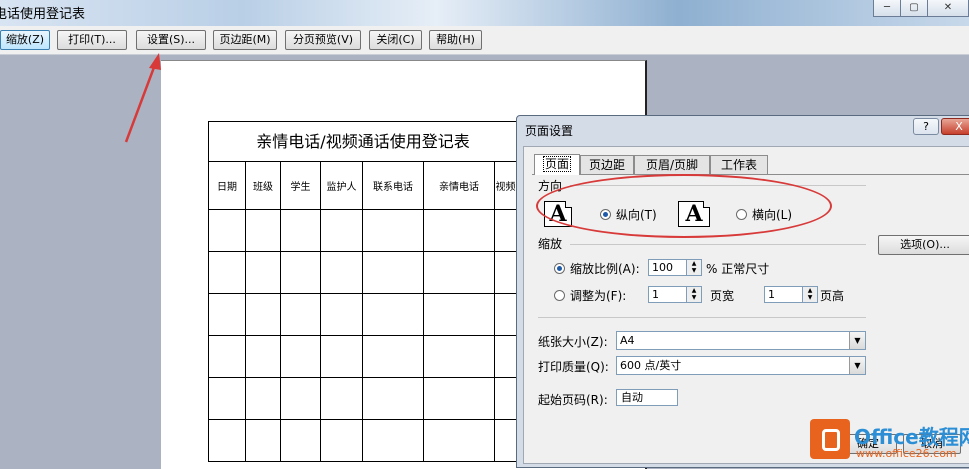  Describe the element at coordinates (809, 294) in the screenshot. I see `fit-tall-spinner-icon: ▲ ▼` at that location.